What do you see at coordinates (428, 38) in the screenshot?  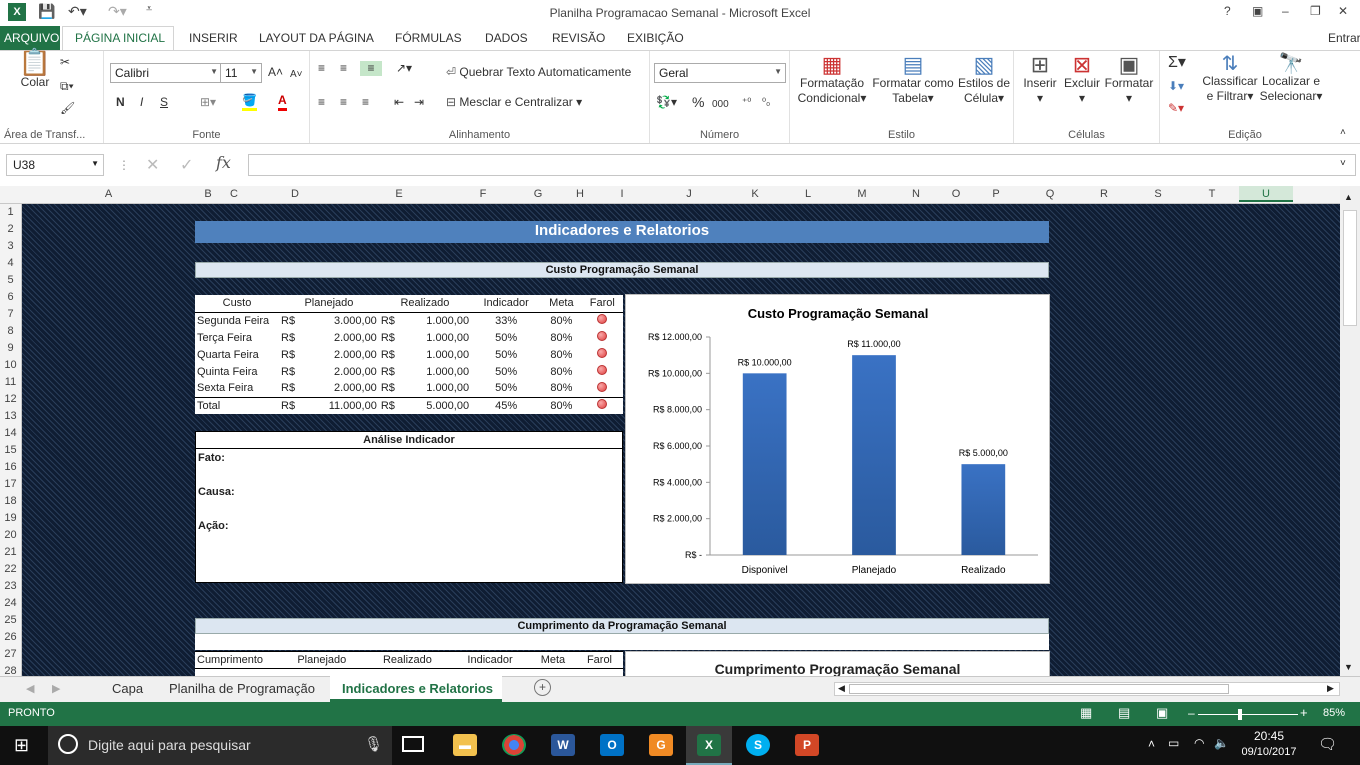 I see `tab-formulas: FÓRMULAS` at bounding box center [428, 38].